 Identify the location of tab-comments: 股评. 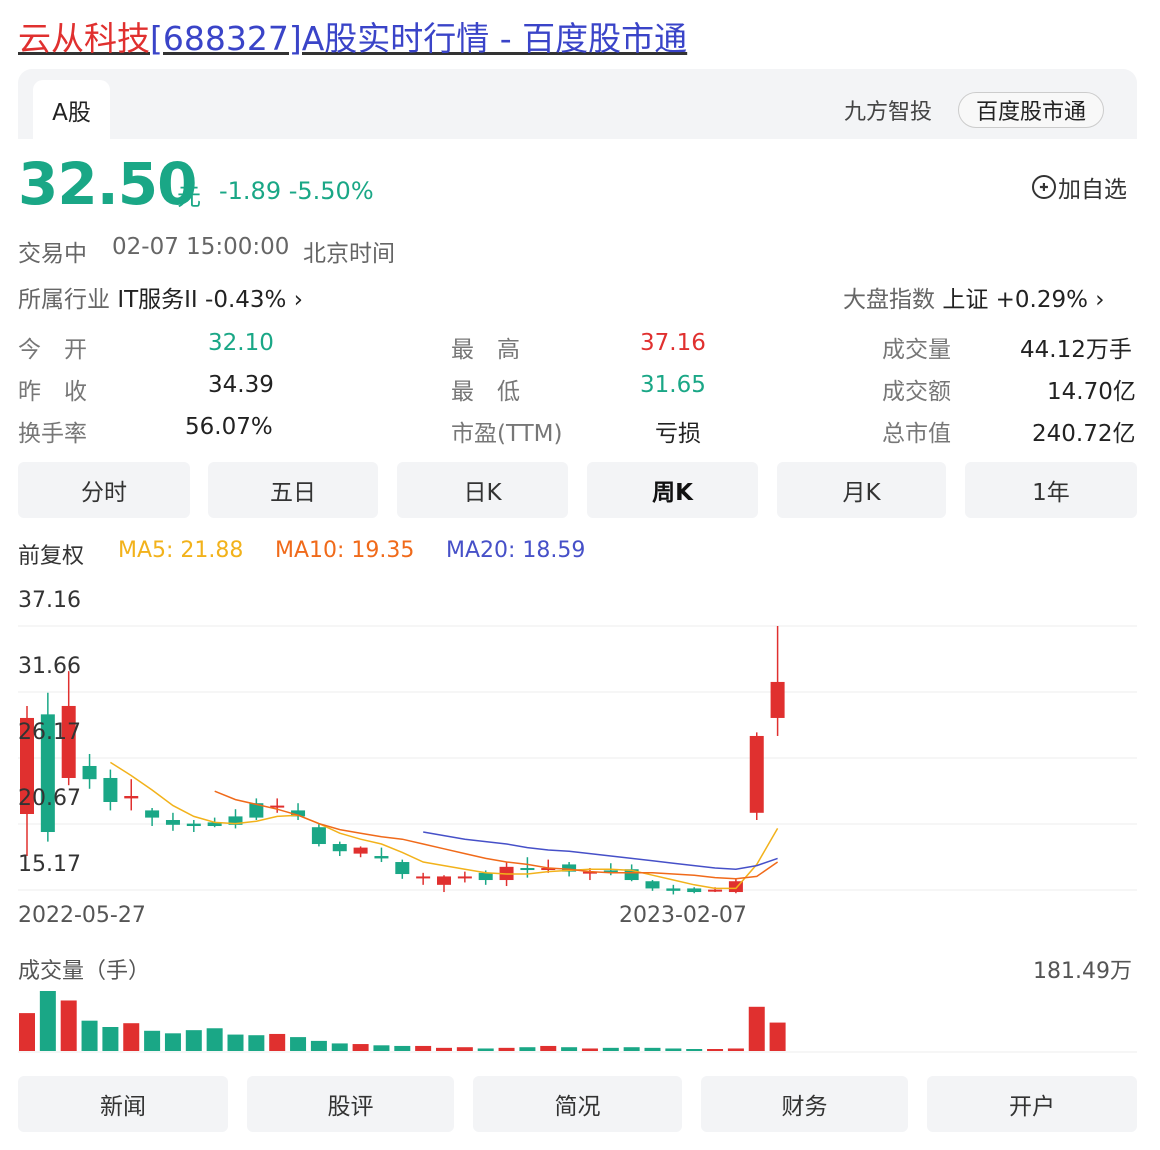
(350, 1104).